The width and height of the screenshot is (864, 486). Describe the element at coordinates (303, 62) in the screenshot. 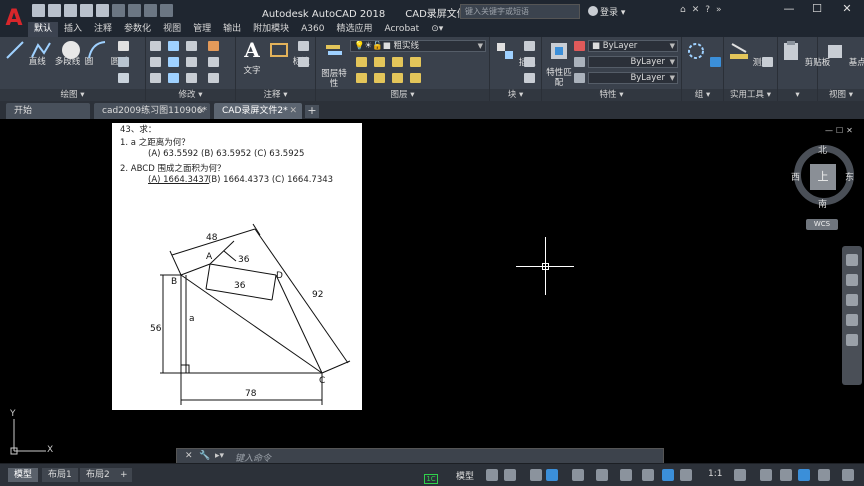

I see `table-icon` at that location.